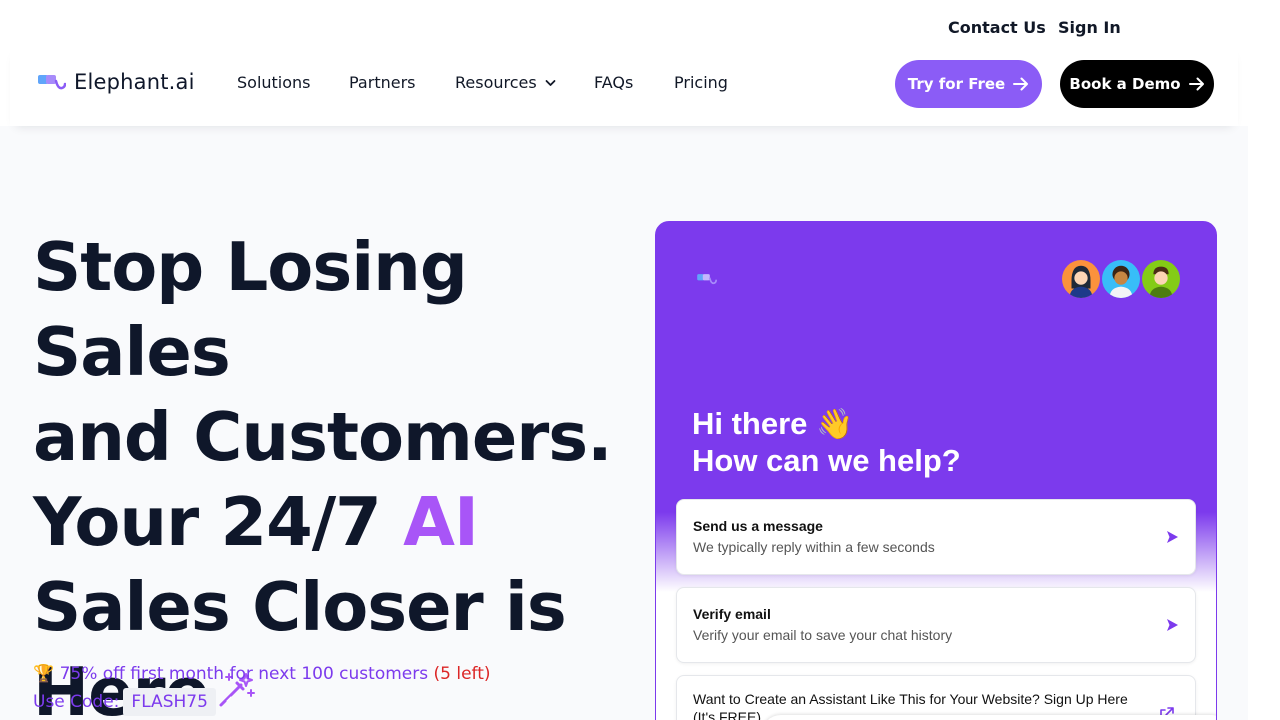 This screenshot has height=720, width=1280. What do you see at coordinates (462, 674) in the screenshot?
I see `promo-remaining: (5 left)` at bounding box center [462, 674].